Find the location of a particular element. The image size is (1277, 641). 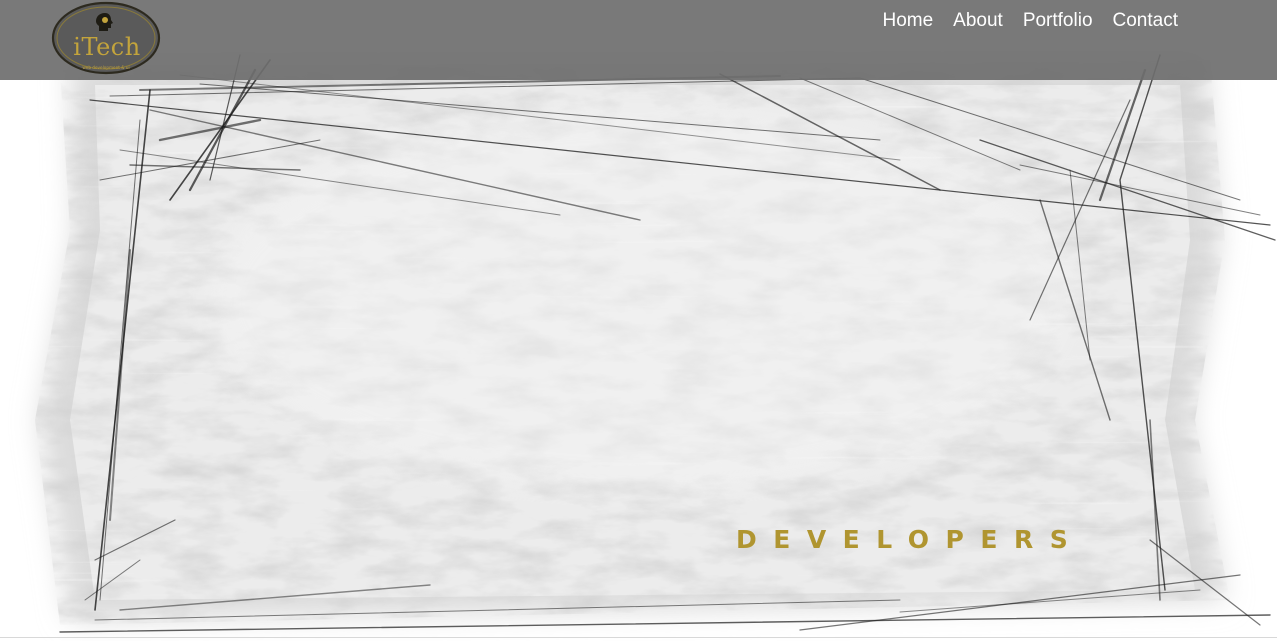

bottom-divider is located at coordinates (638, 637).